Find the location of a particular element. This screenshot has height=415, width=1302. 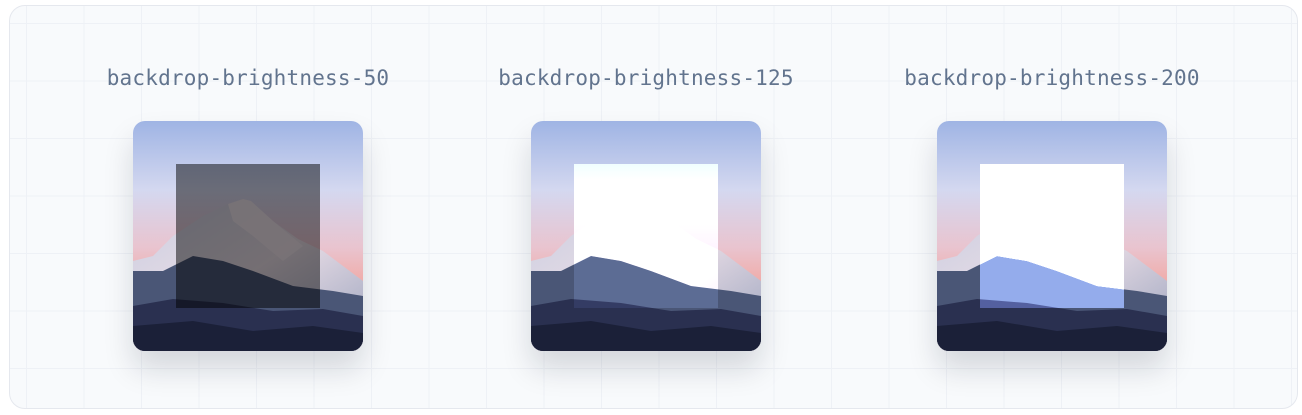

example-label: backdrop-brightness-50 is located at coordinates (248, 78).